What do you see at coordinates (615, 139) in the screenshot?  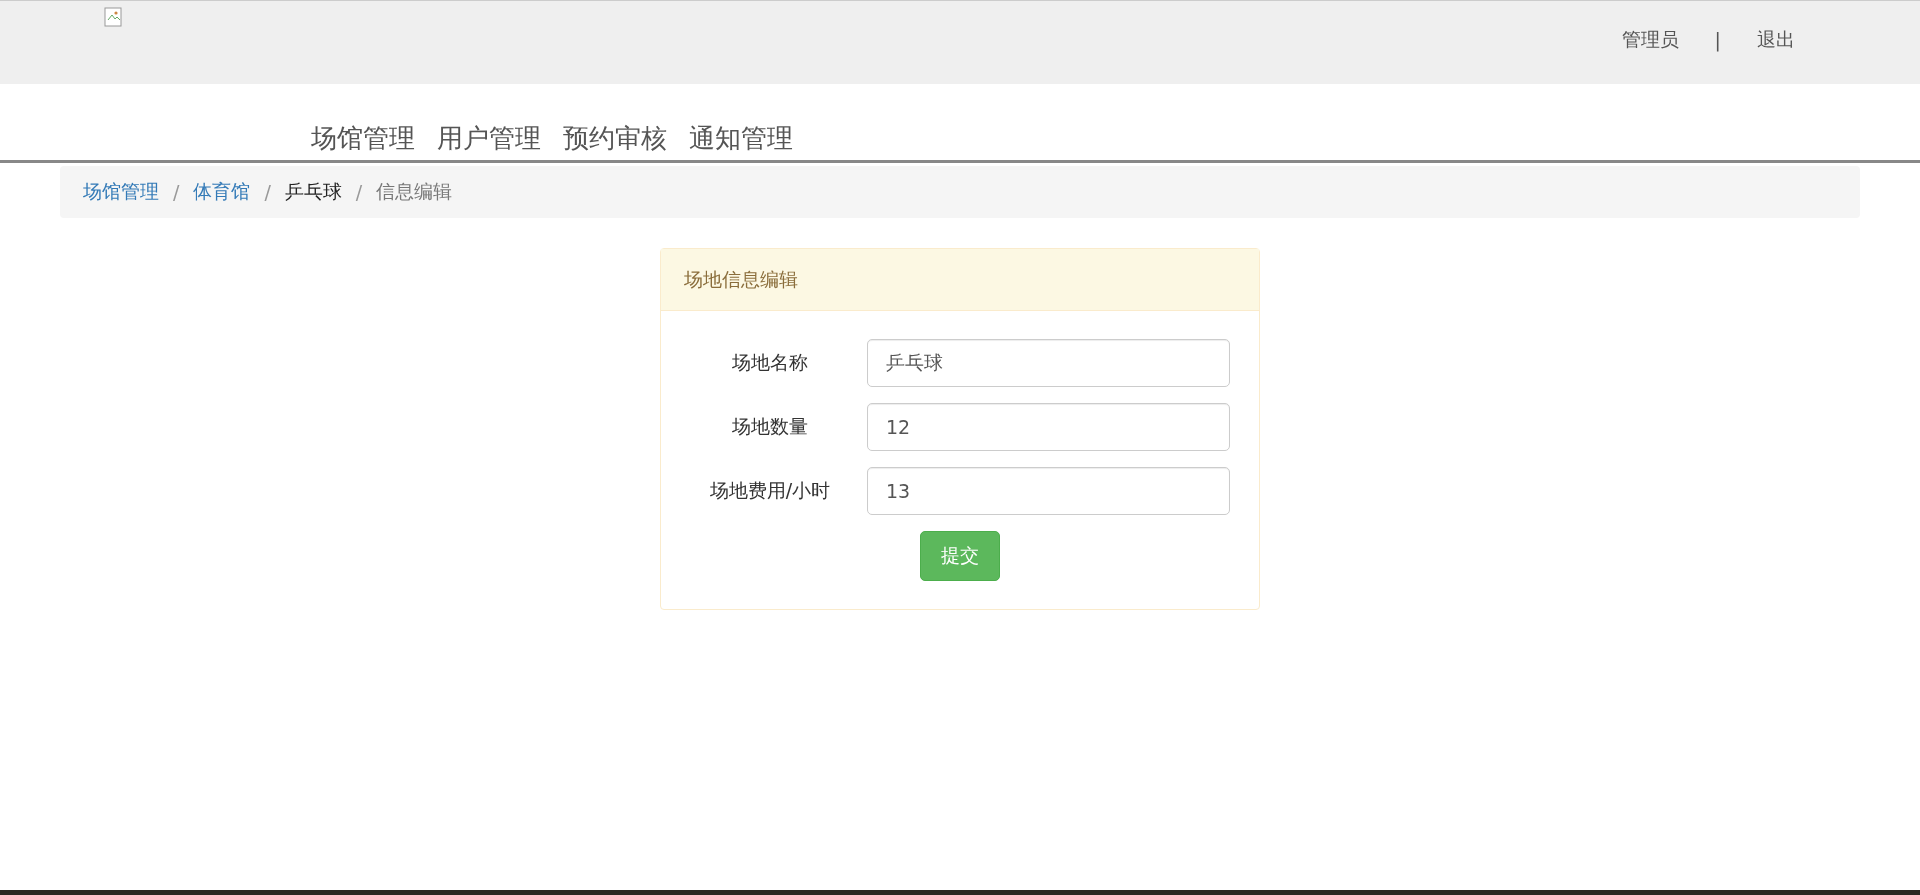 I see `nav-link: 预约审核` at bounding box center [615, 139].